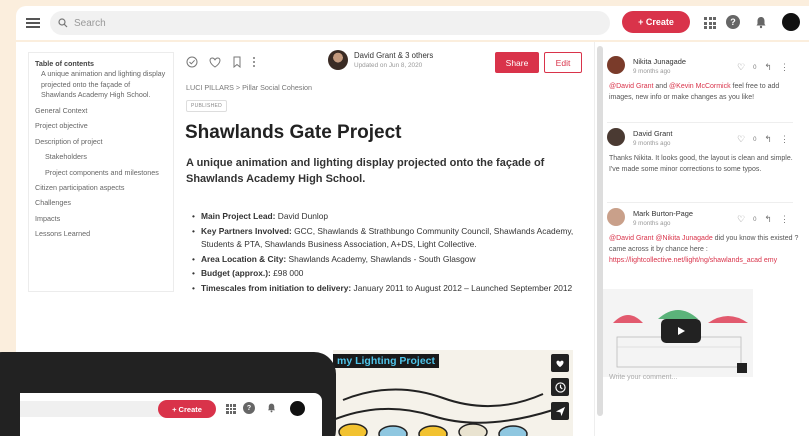  I want to click on edit-button: Edit, so click(563, 62).